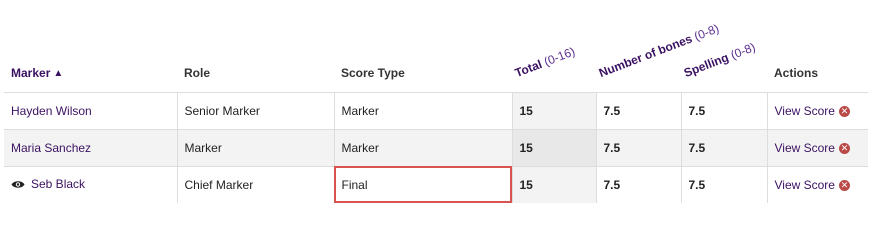  Describe the element at coordinates (645, 55) in the screenshot. I see `bones-header-label: Number of bones` at that location.